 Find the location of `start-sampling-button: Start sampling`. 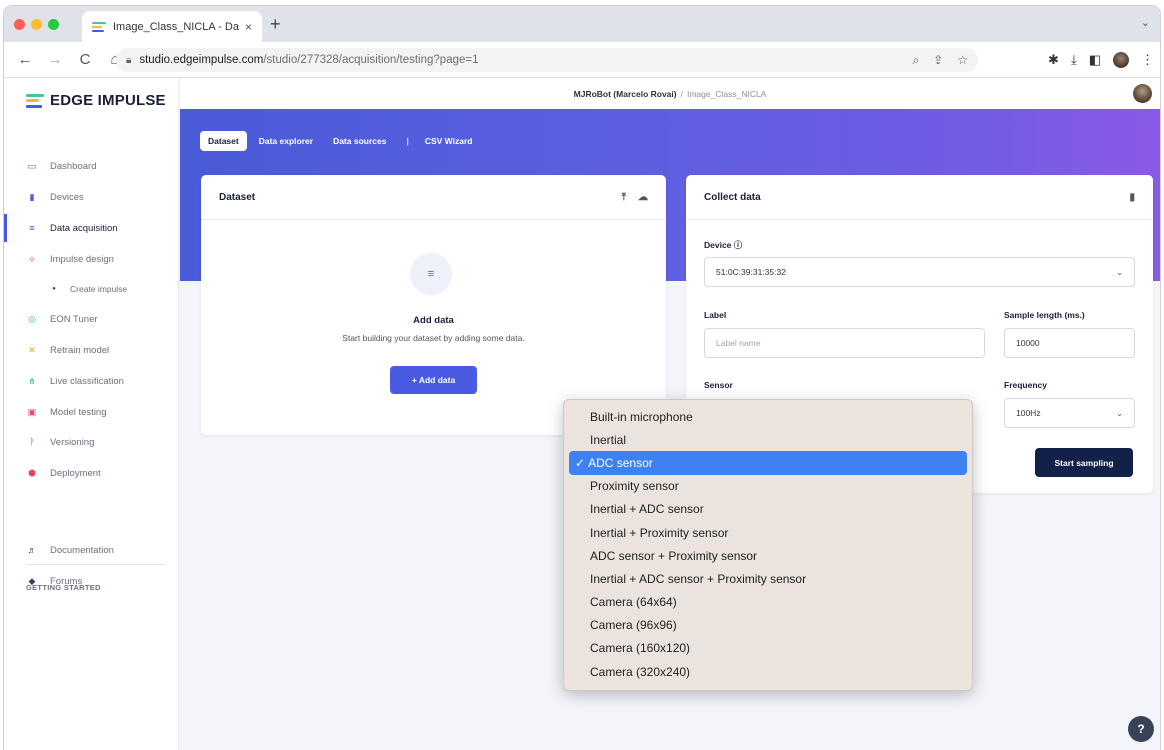

start-sampling-button: Start sampling is located at coordinates (1084, 462).